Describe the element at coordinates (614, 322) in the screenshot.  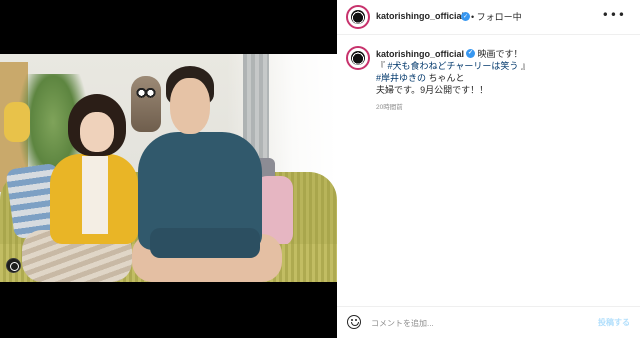
I see `post-comment-button: 投稿する` at that location.